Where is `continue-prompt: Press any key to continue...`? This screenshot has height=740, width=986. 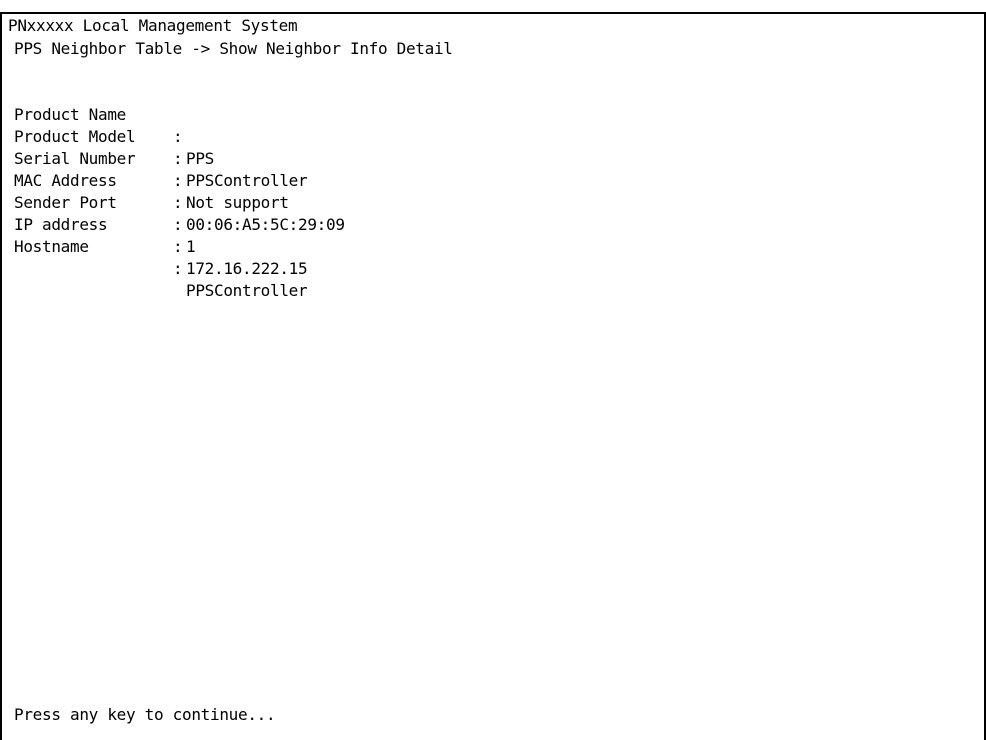
continue-prompt: Press any key to continue... is located at coordinates (145, 715).